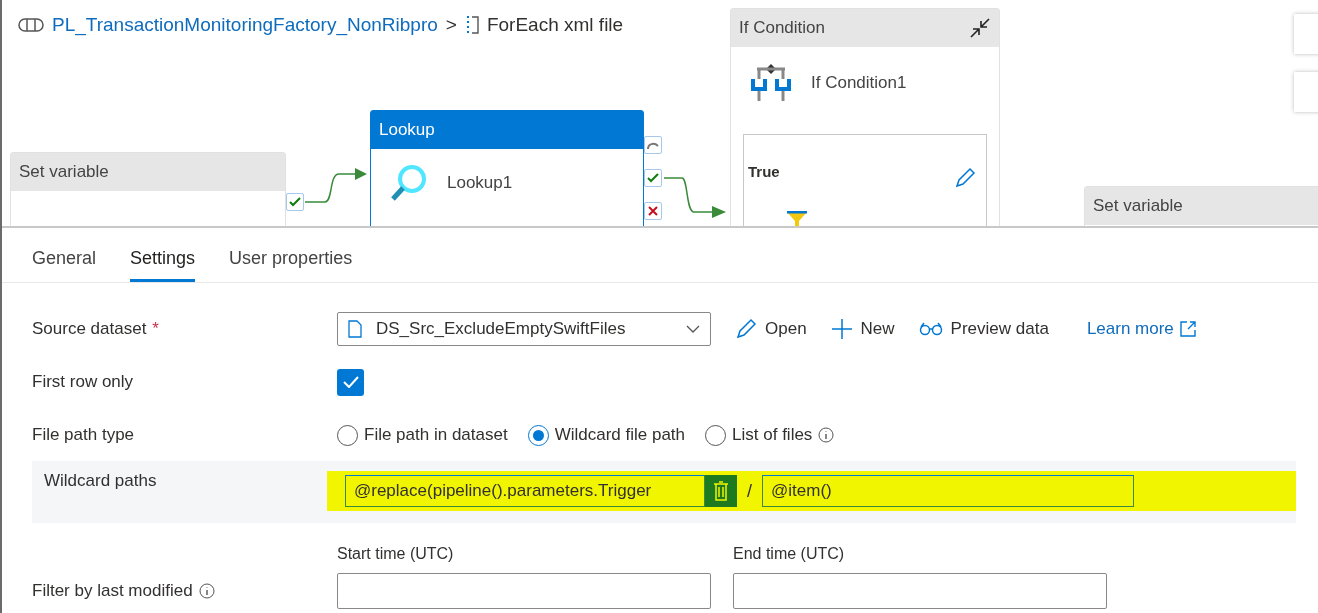  What do you see at coordinates (948, 491) in the screenshot?
I see `file-name-field: @item()` at bounding box center [948, 491].